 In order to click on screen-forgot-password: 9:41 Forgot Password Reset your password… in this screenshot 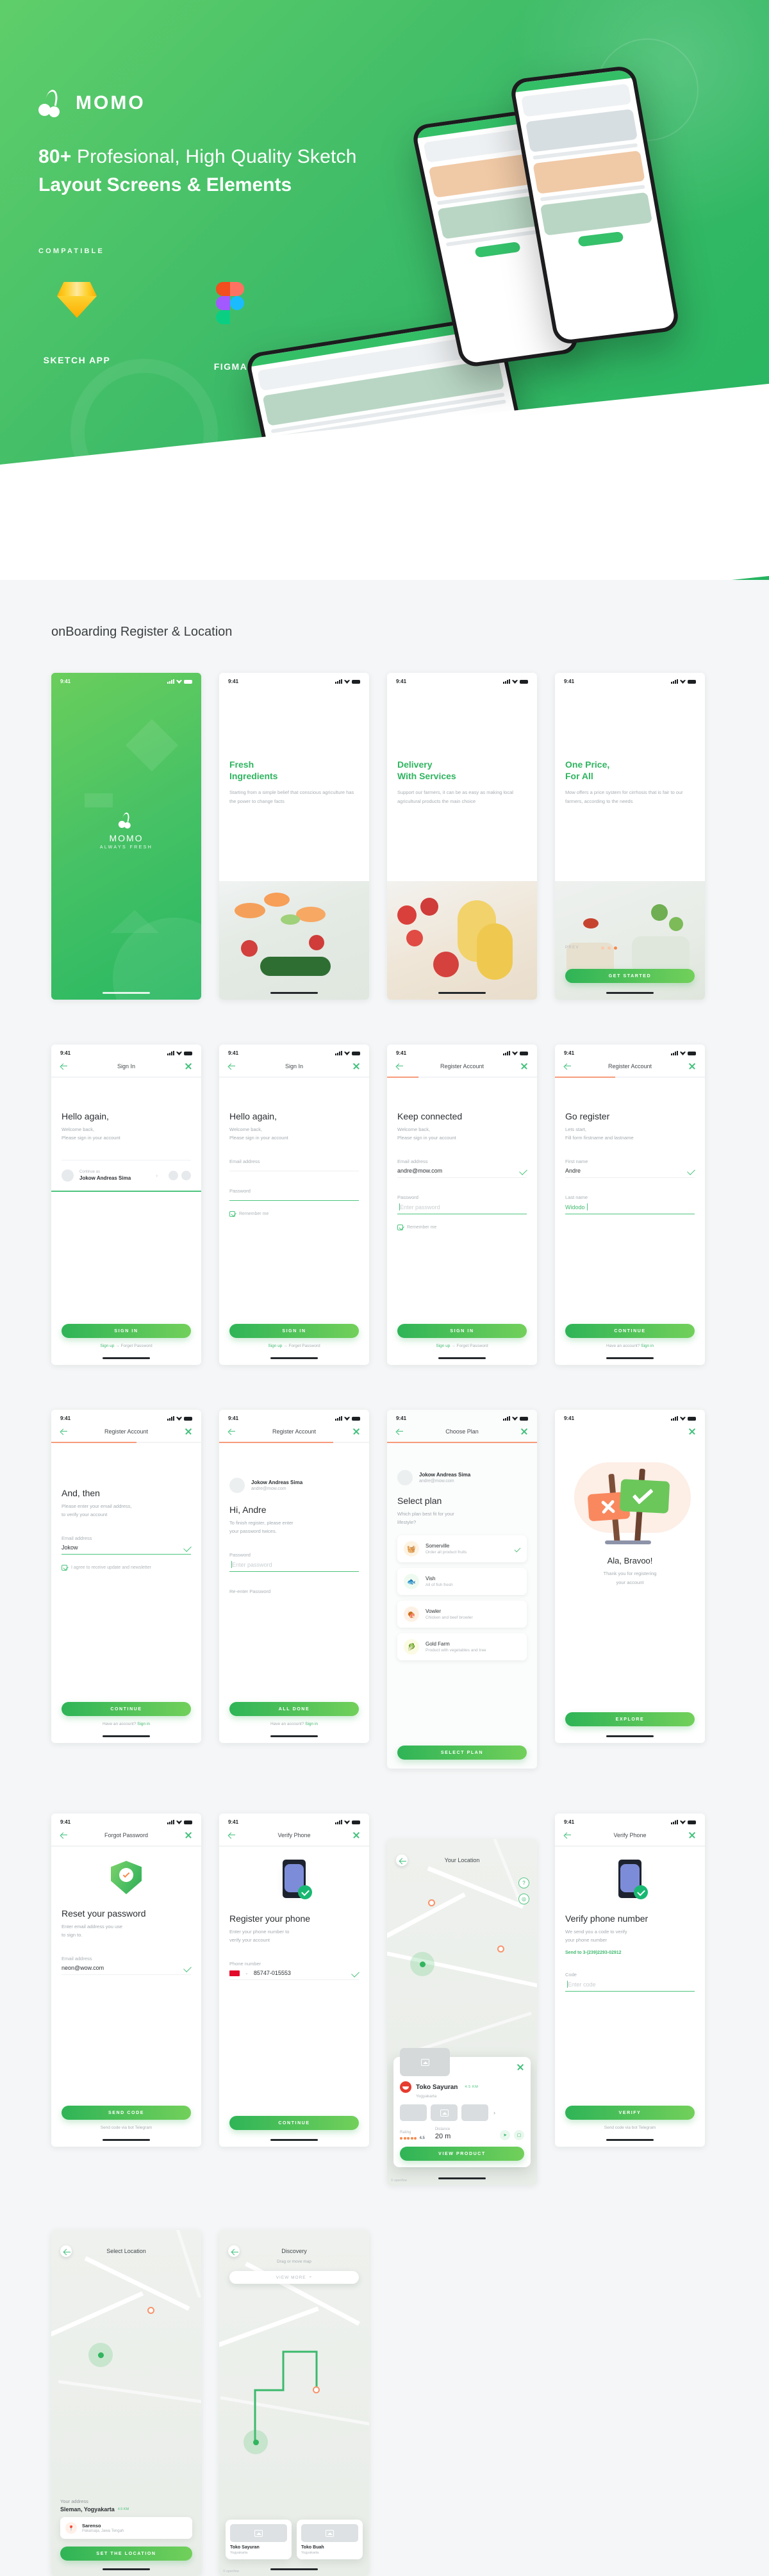, I will do `click(126, 1980)`.